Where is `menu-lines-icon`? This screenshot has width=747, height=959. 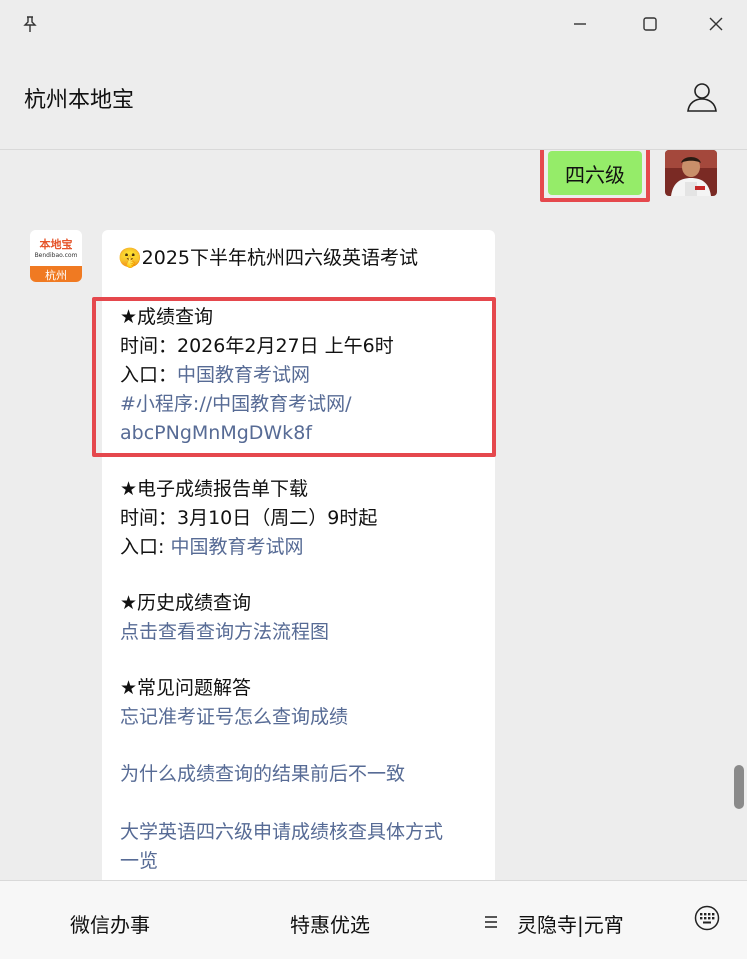
menu-lines-icon is located at coordinates (491, 923).